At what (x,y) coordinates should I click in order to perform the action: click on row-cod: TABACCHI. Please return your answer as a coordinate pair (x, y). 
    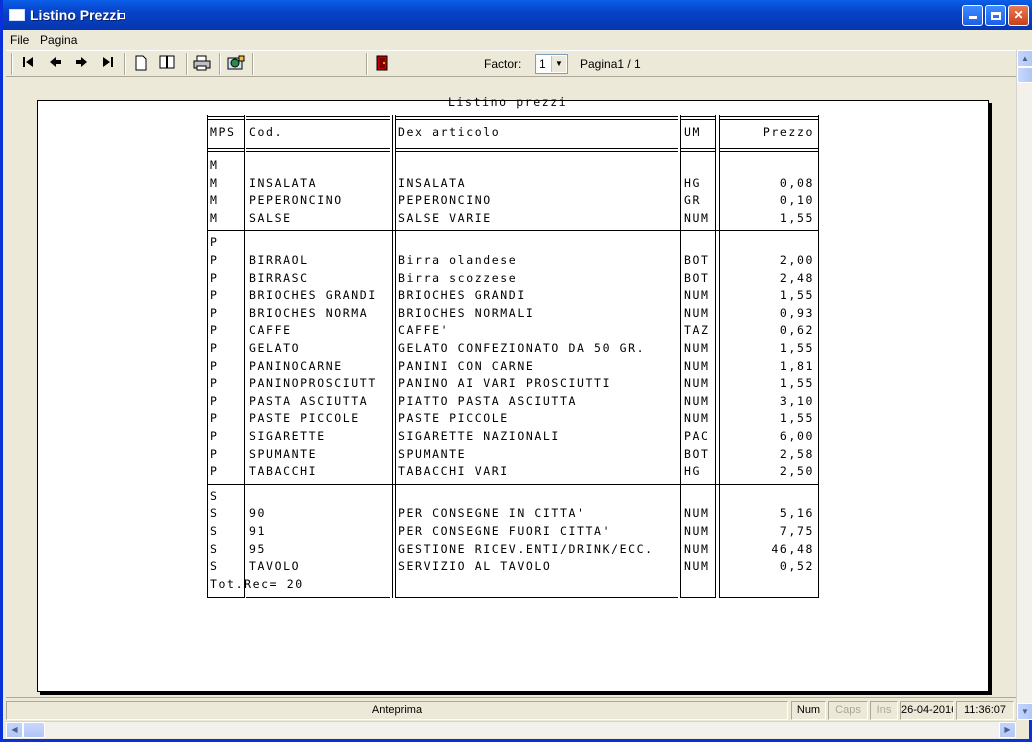
    Looking at the image, I should click on (283, 471).